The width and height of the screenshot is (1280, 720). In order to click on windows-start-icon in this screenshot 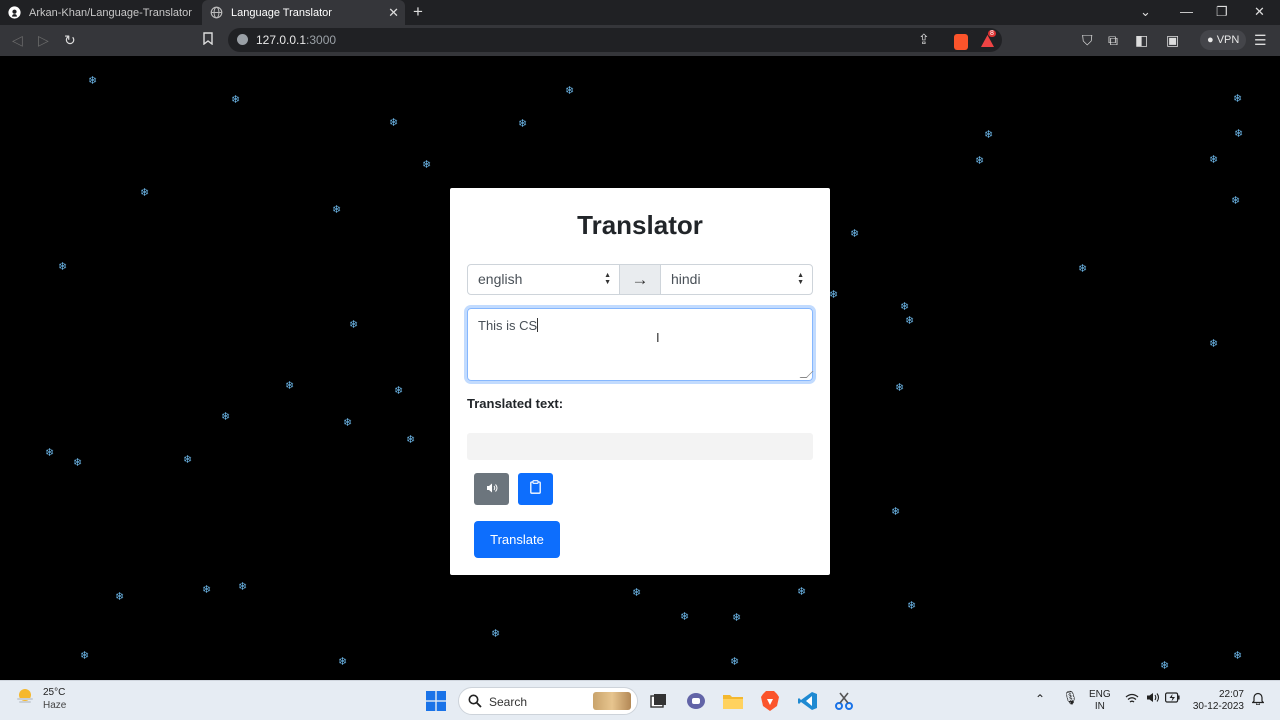, I will do `click(436, 701)`.